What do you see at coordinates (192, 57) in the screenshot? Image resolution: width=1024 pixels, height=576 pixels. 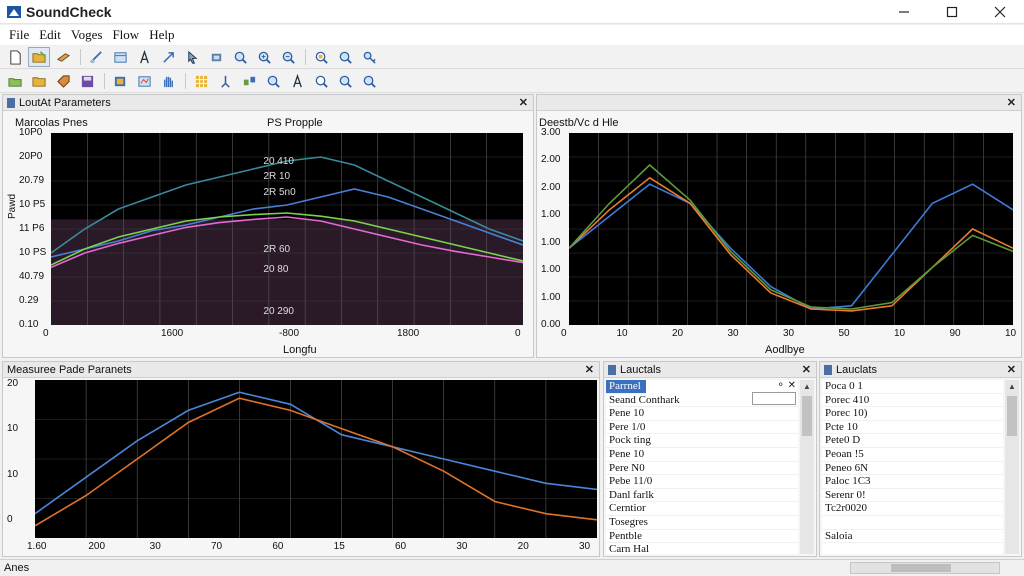 I see `pointer-button` at bounding box center [192, 57].